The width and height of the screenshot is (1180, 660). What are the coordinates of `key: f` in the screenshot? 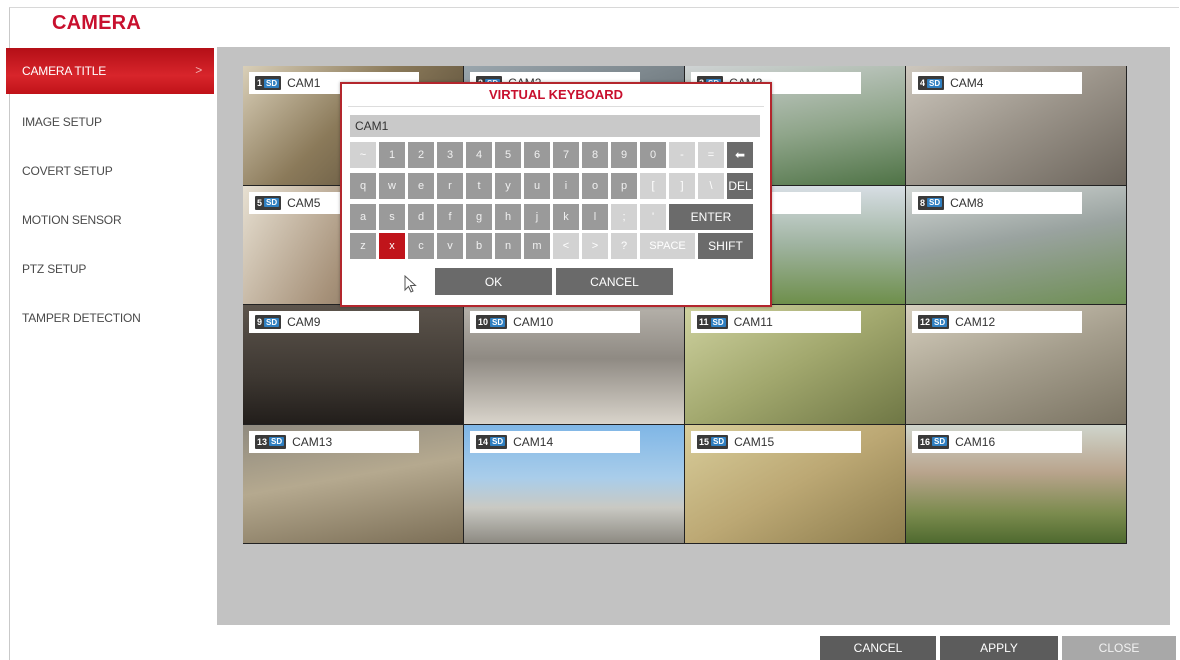 It's located at (450, 217).